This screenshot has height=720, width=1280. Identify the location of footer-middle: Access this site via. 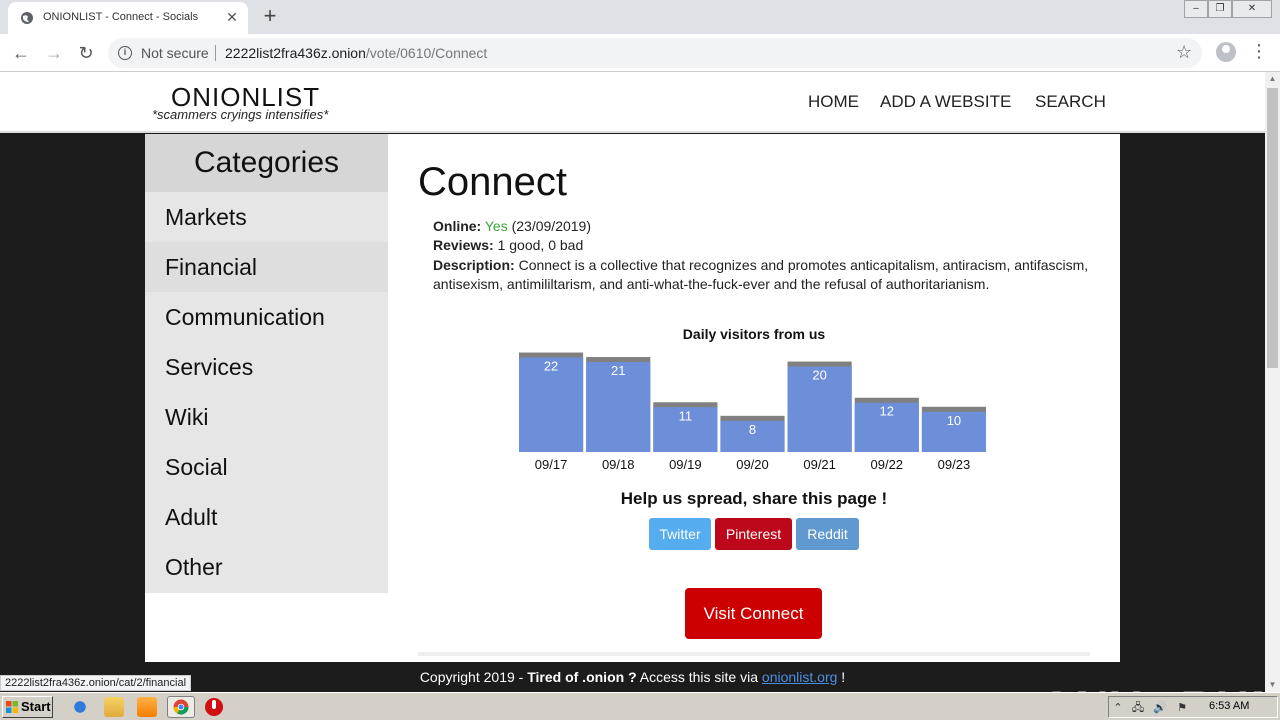
(699, 677).